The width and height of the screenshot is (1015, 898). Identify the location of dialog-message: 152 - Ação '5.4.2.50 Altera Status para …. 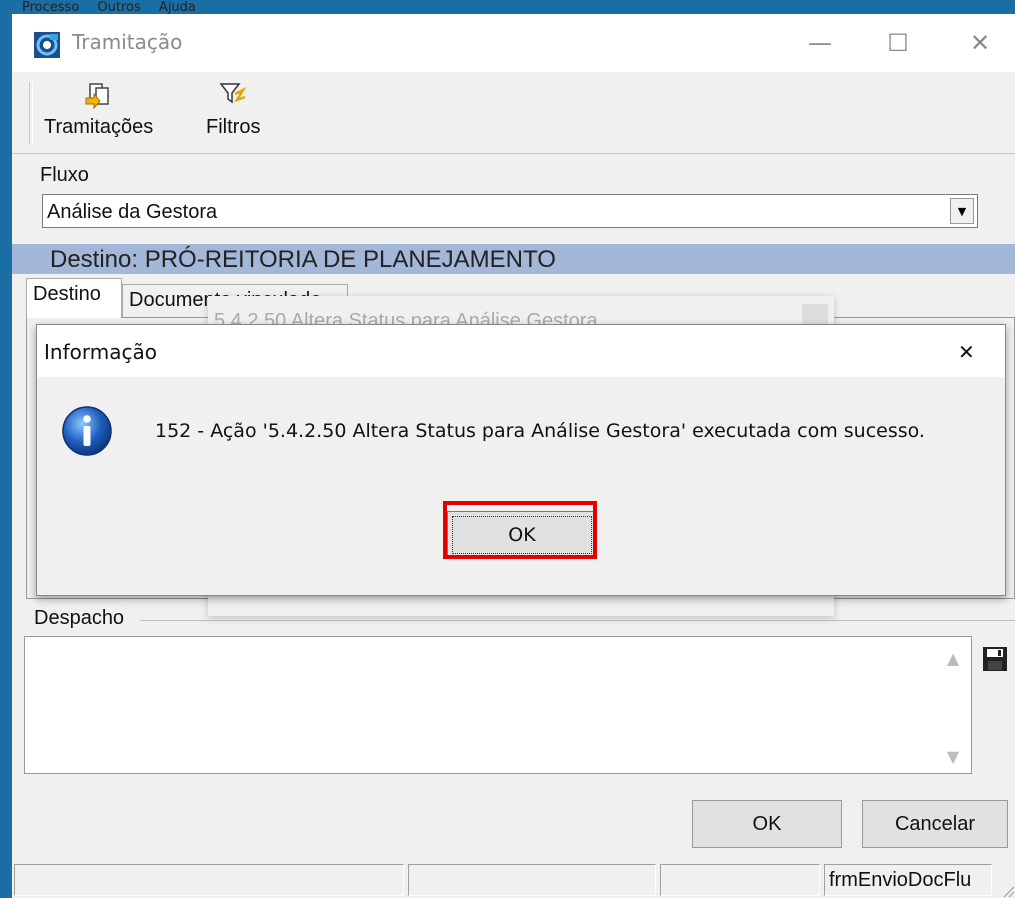
(540, 431).